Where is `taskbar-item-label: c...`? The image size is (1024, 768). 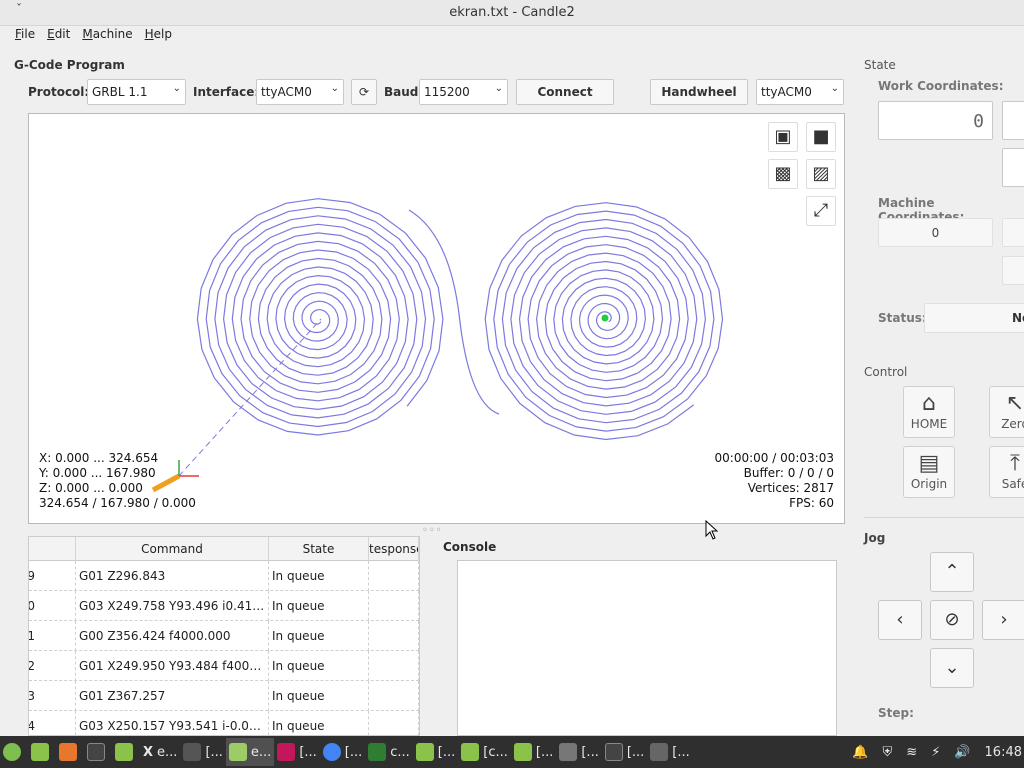 taskbar-item-label: c... is located at coordinates (400, 752).